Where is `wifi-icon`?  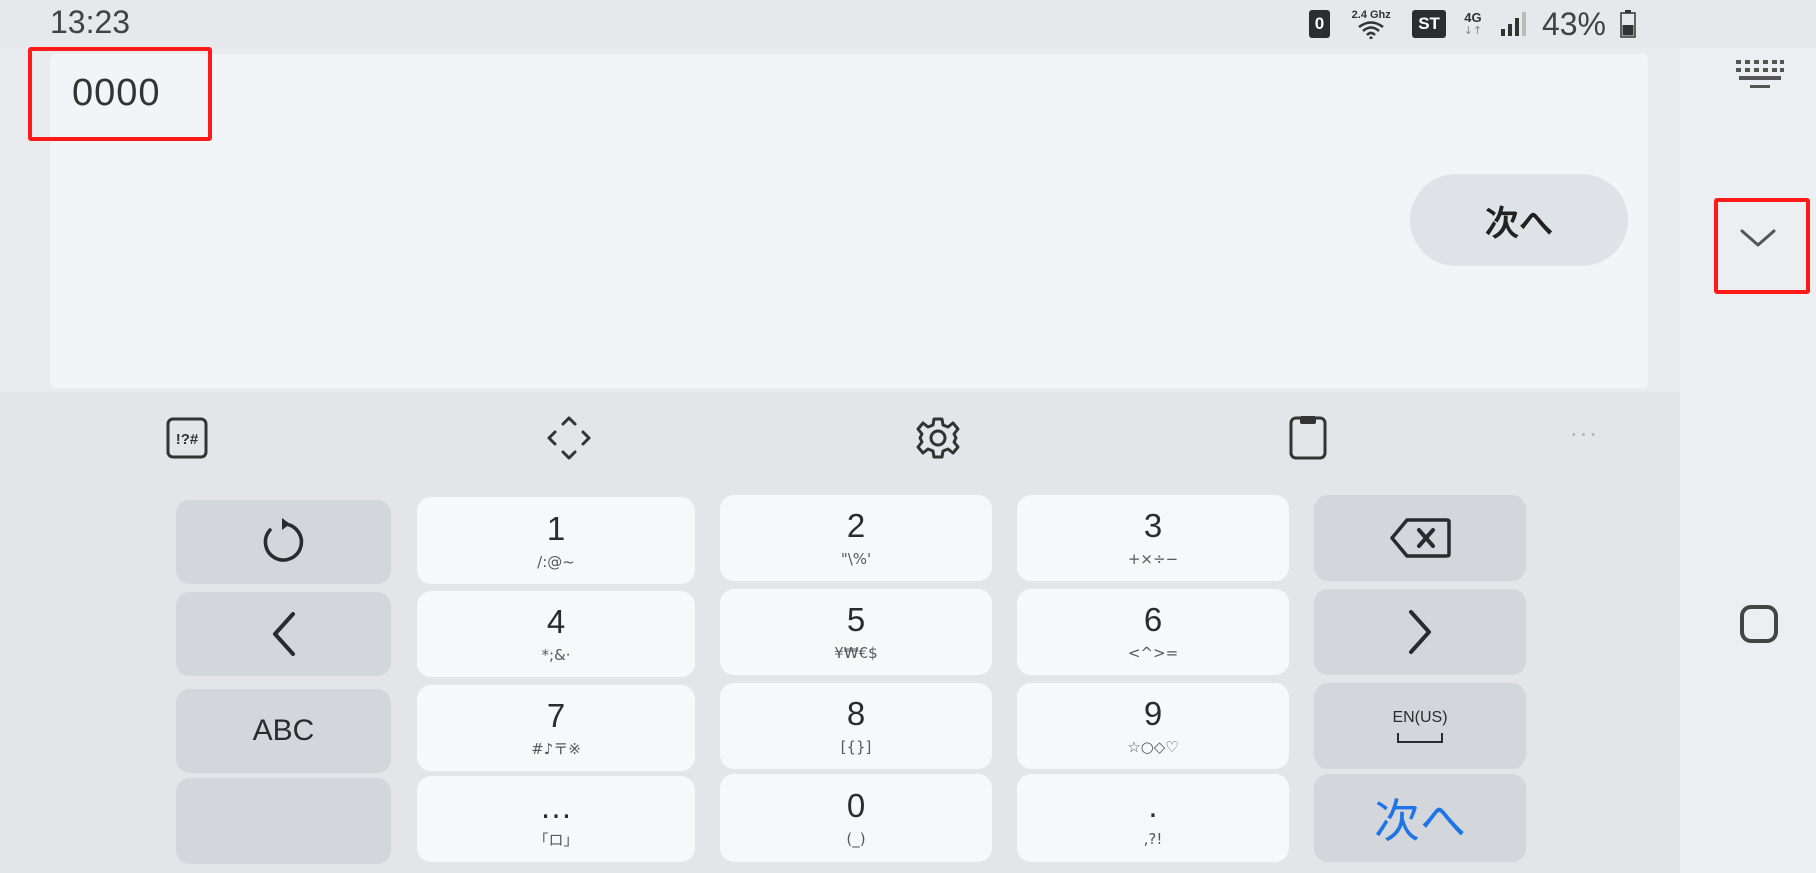
wifi-icon is located at coordinates (1371, 30).